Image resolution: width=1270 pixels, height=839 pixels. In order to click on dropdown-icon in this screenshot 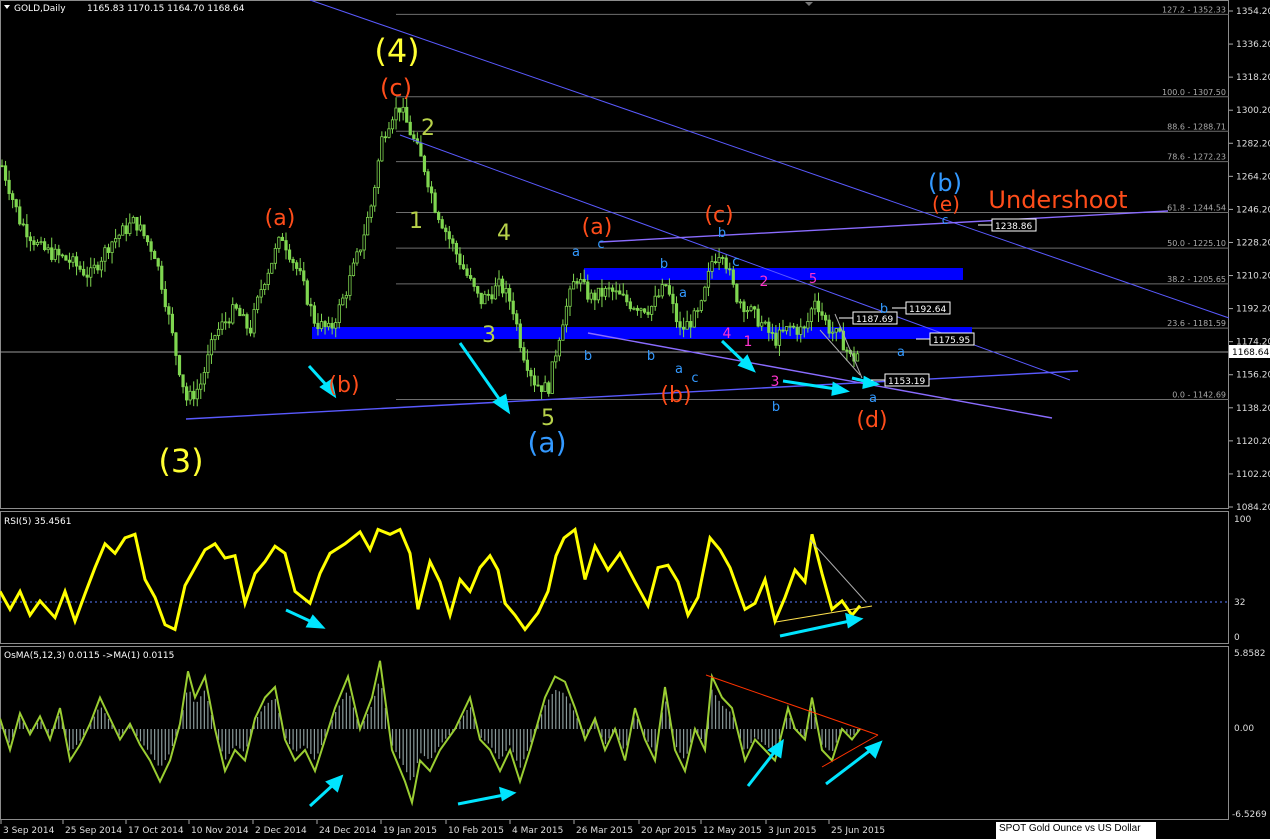, I will do `click(7, 7)`.